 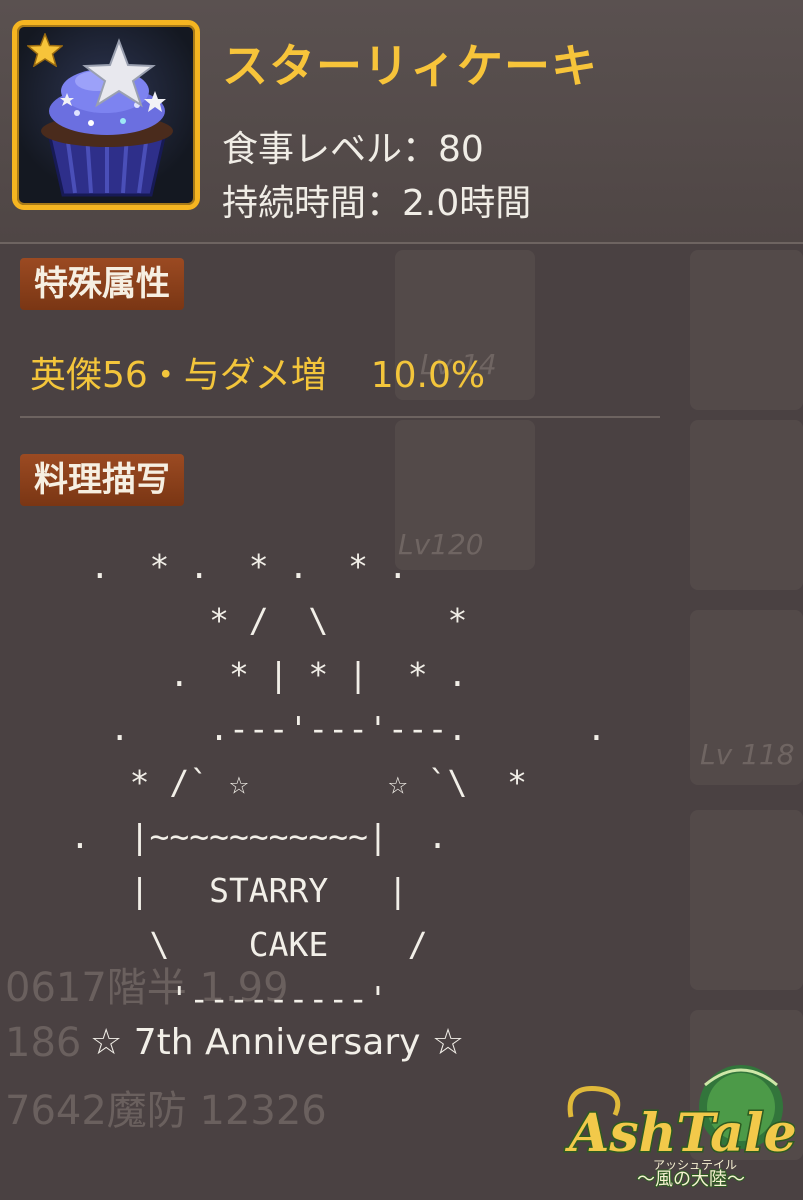 What do you see at coordinates (102, 284) in the screenshot?
I see `special-attributes-heading: 特殊属性` at bounding box center [102, 284].